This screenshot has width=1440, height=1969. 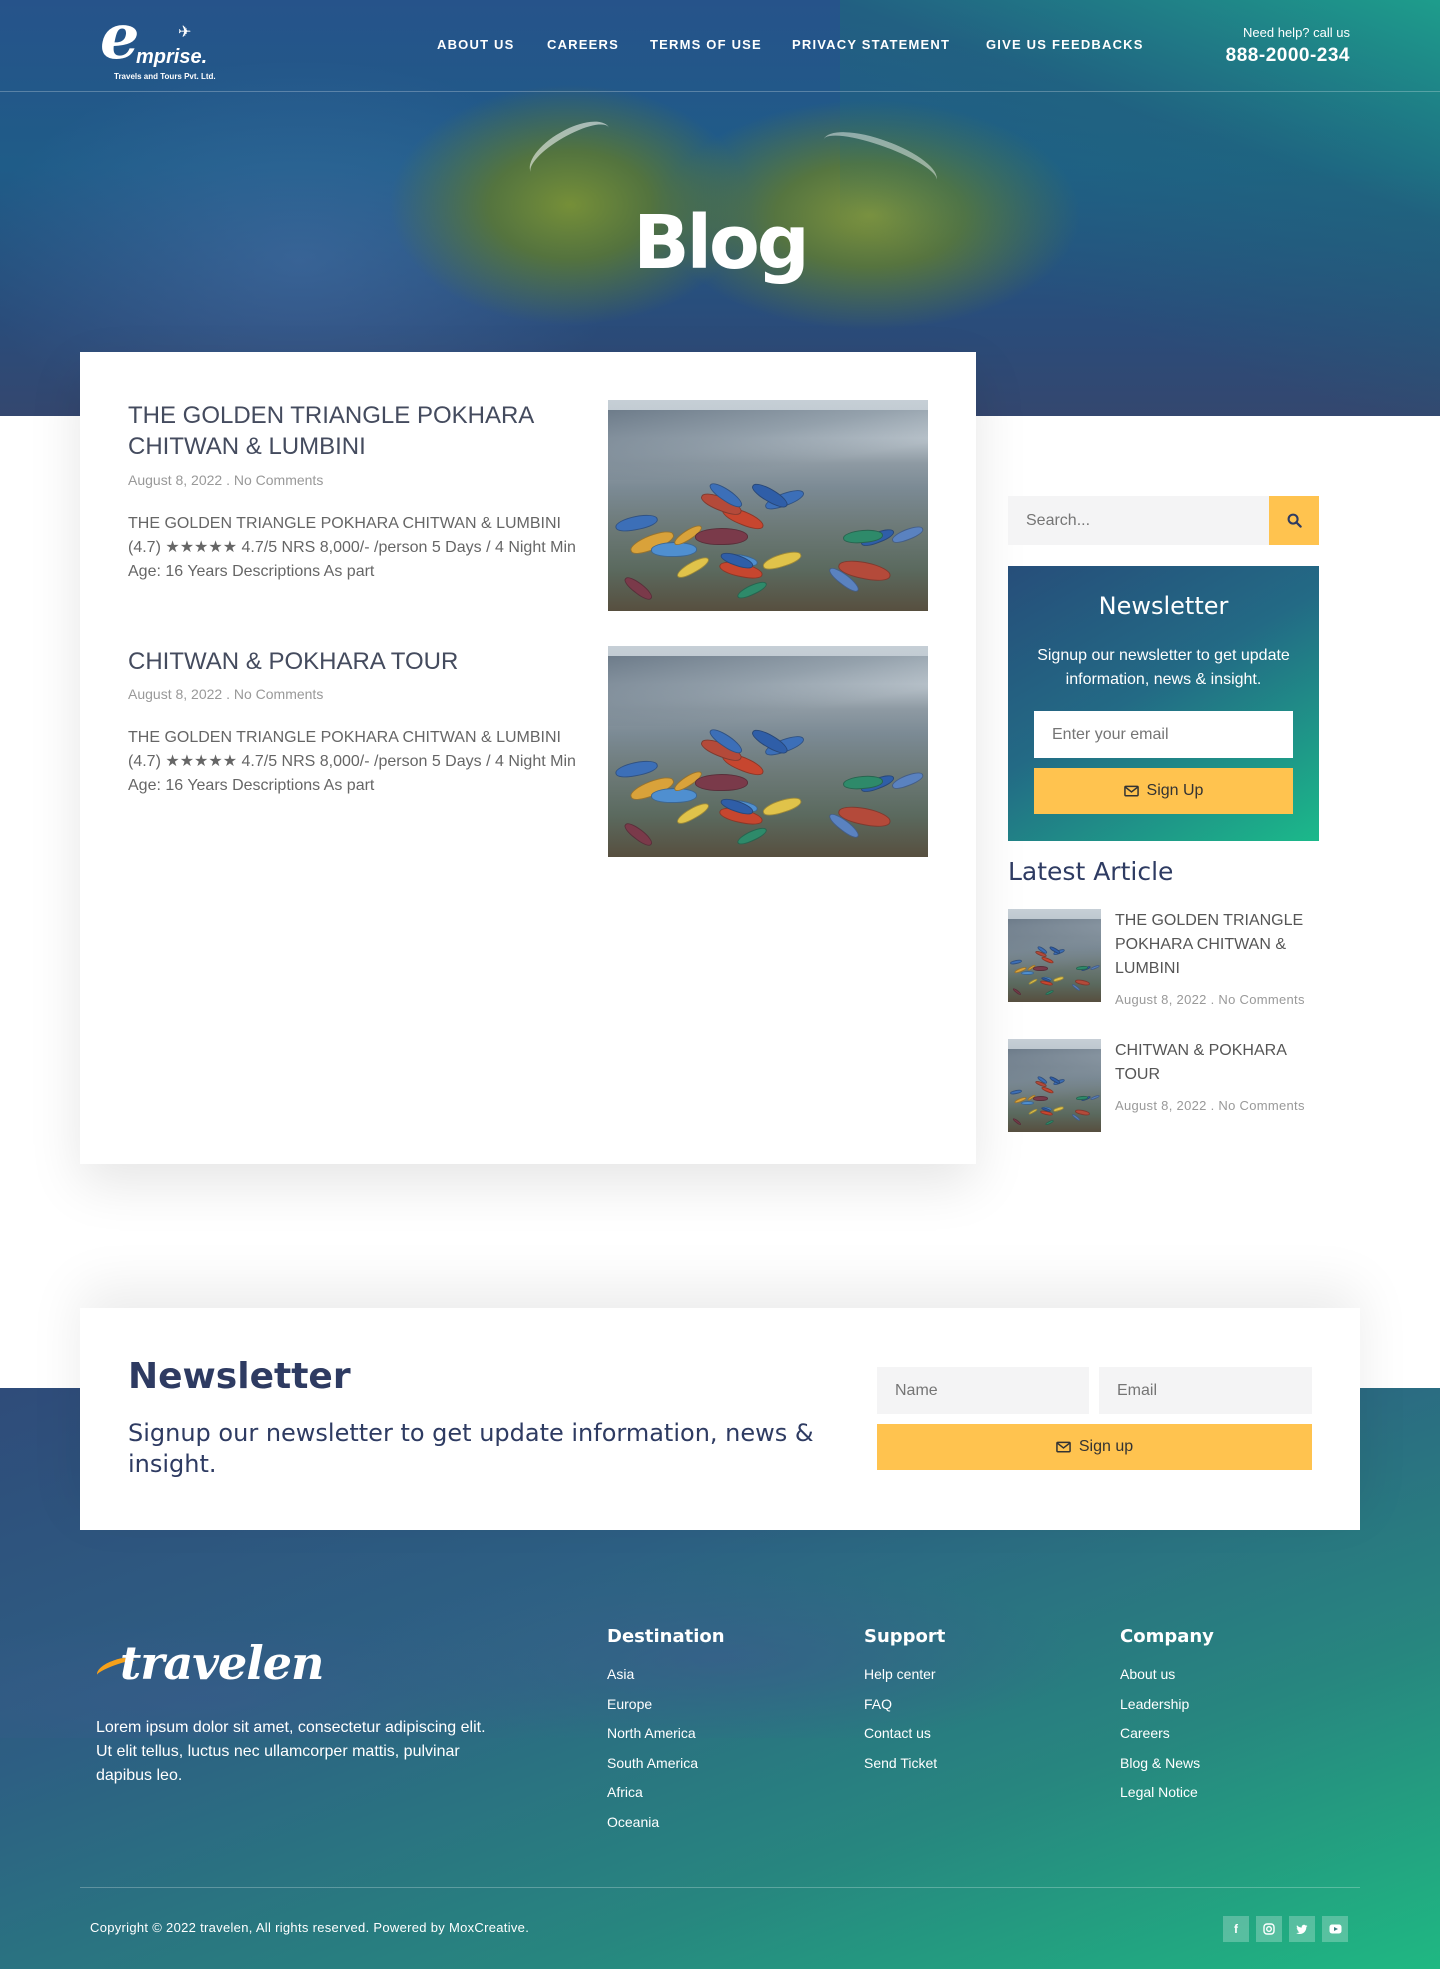 I want to click on newsletter-signup-button: Sign Up, so click(x=1163, y=791).